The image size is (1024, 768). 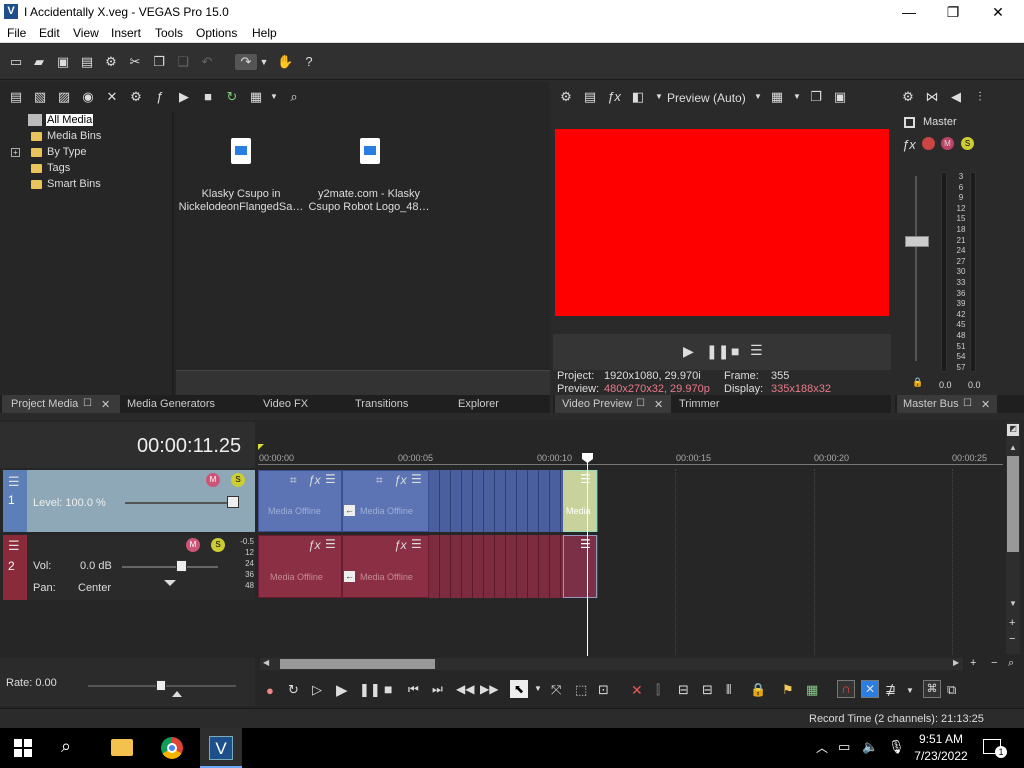 What do you see at coordinates (489, 689) in the screenshot?
I see `next-frame-icon: ▶▶` at bounding box center [489, 689].